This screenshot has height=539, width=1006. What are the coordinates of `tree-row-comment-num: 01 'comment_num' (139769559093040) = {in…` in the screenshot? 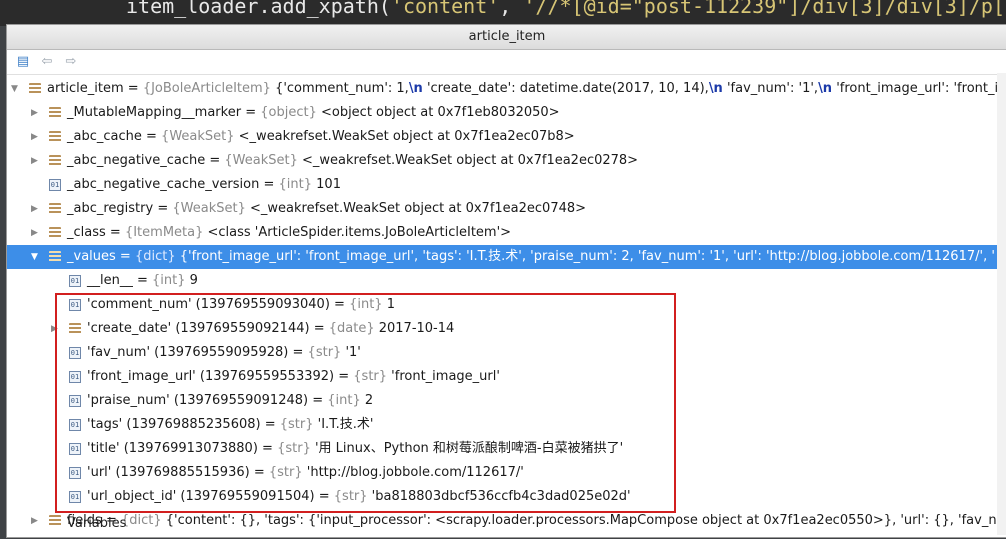 It's located at (506, 305).